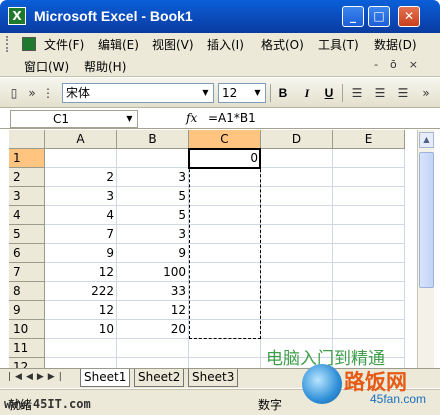 This screenshot has width=440, height=415. Describe the element at coordinates (369, 196) in the screenshot. I see `cell-e3` at that location.